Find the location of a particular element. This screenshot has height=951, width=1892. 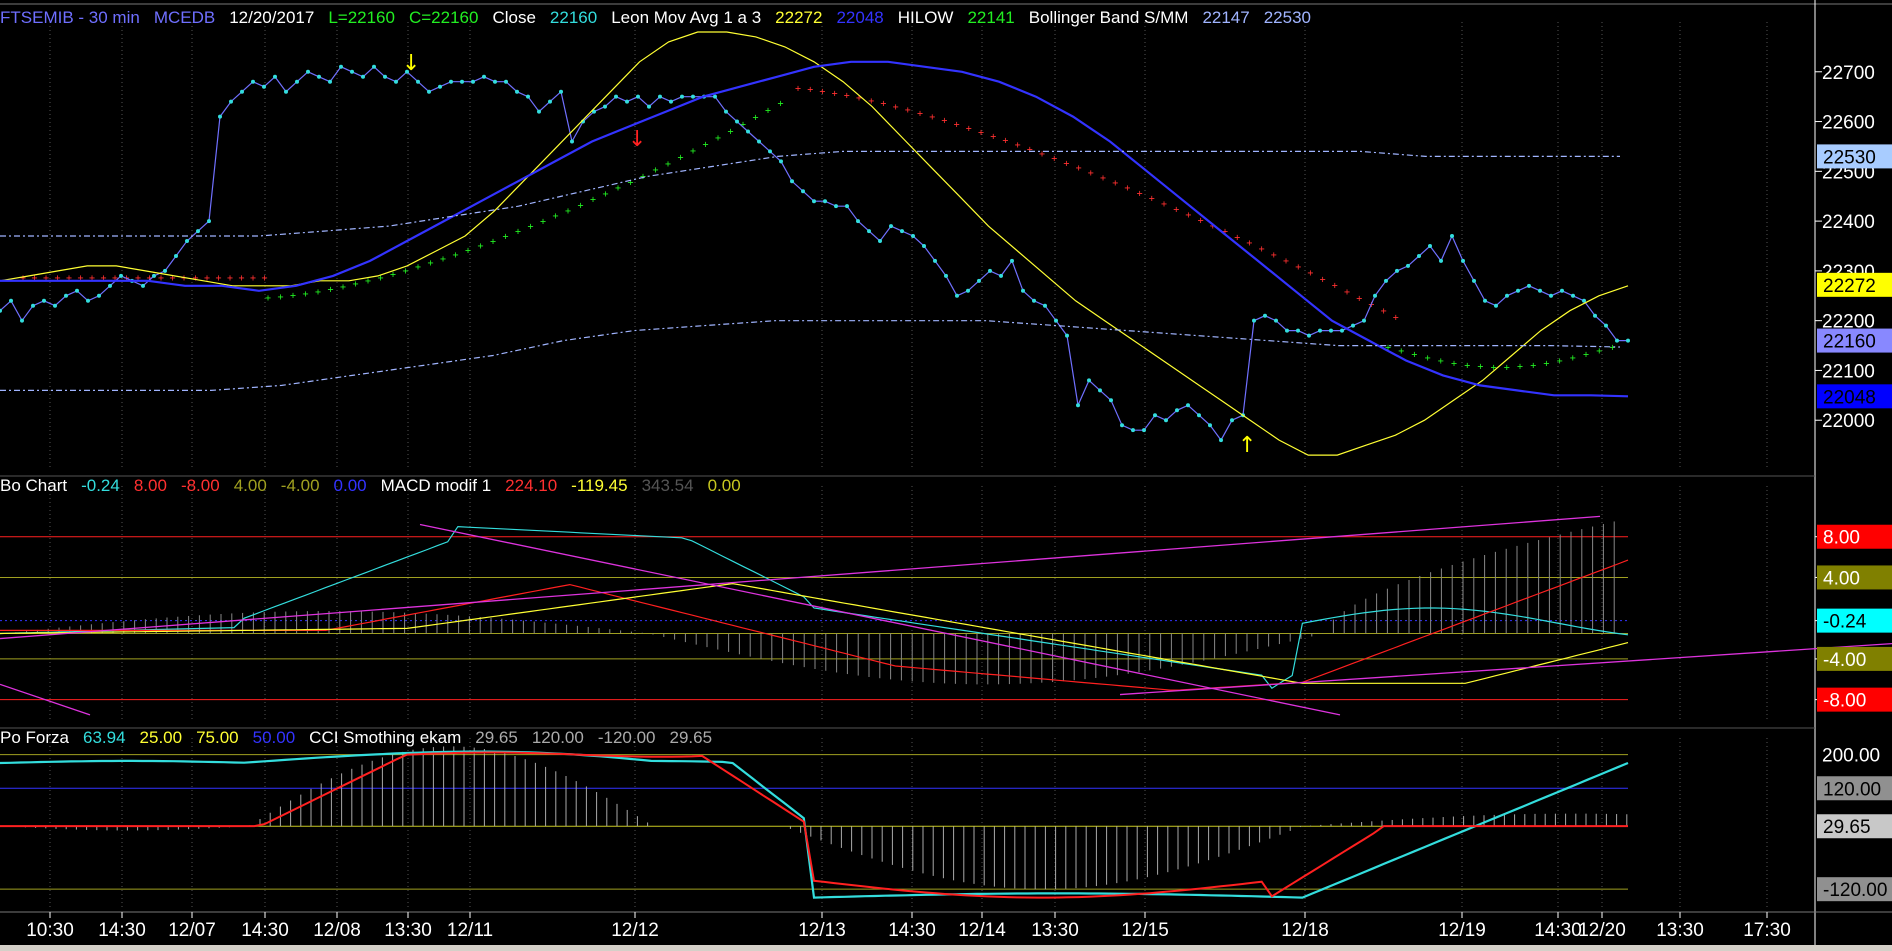

value-tag-label: -0.24 is located at coordinates (1845, 622).